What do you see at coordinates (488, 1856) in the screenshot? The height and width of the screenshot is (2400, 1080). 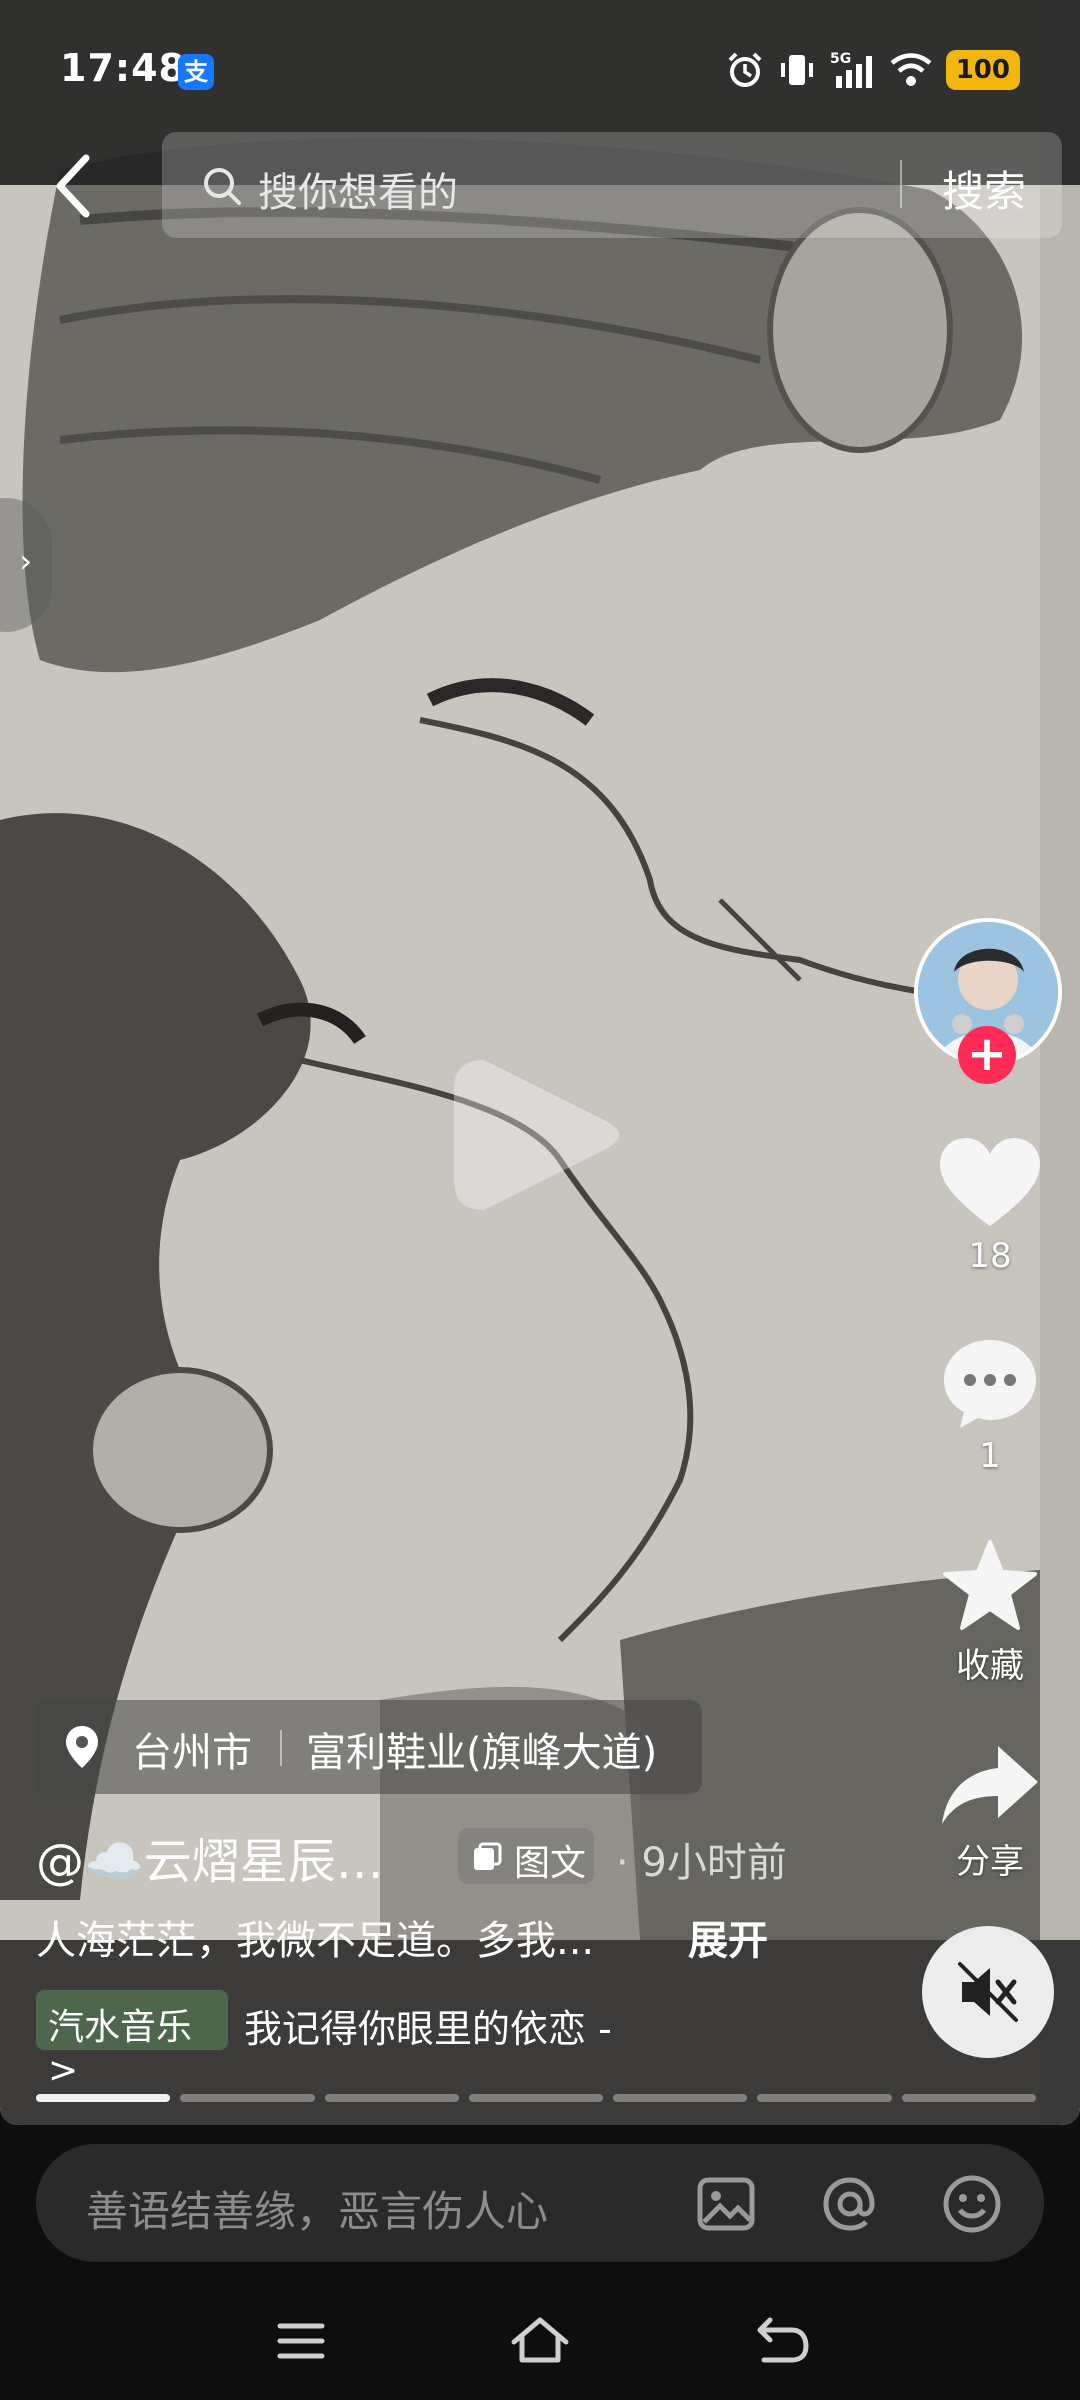 I see `image-text-icon` at bounding box center [488, 1856].